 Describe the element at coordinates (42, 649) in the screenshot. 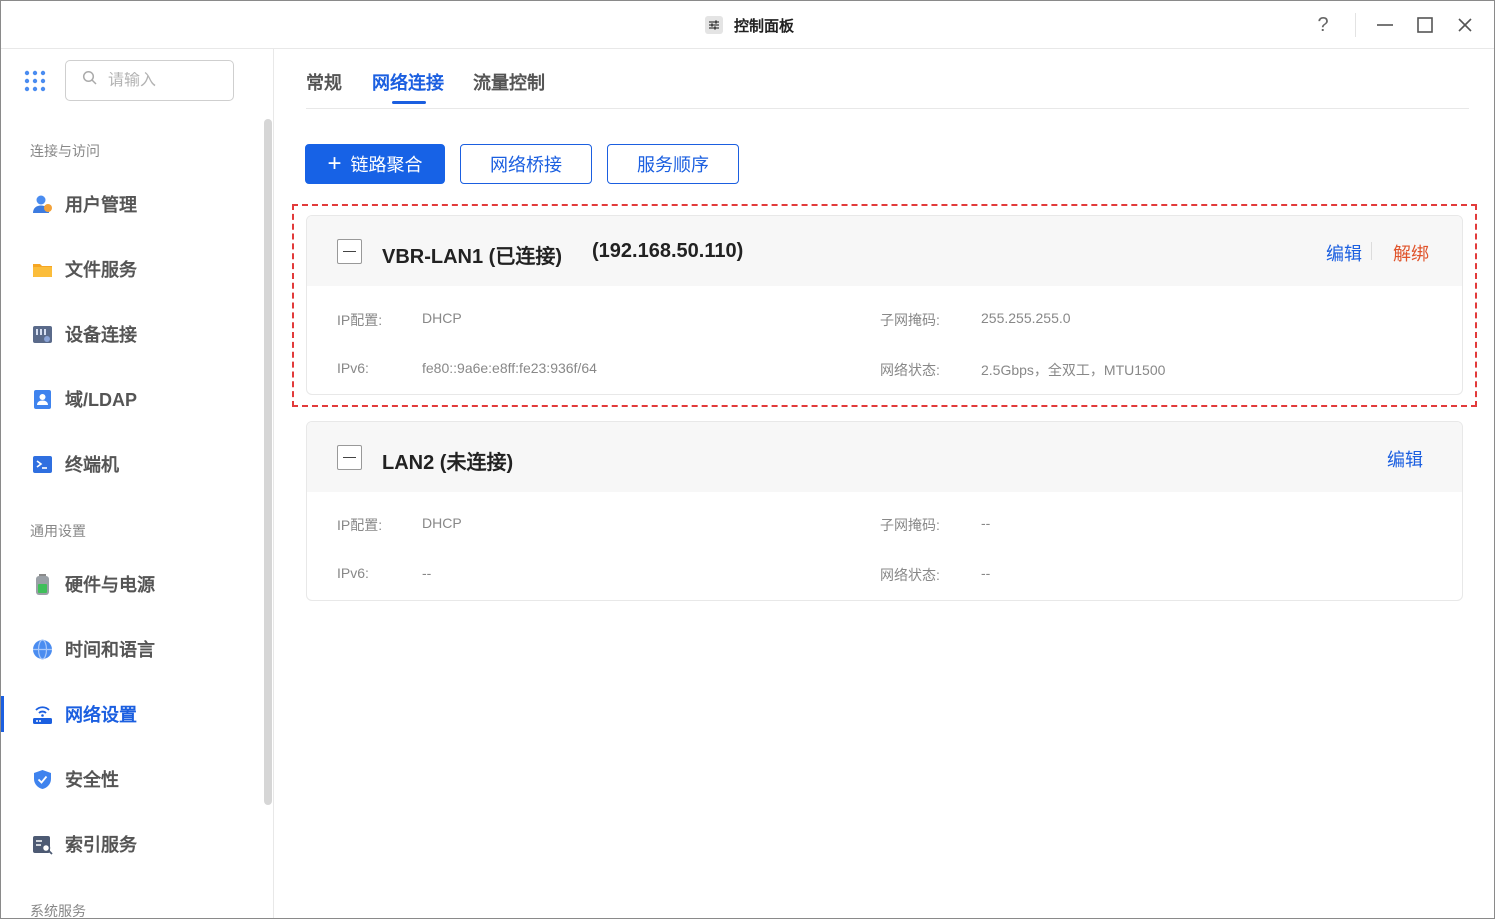

I see `globe-icon` at that location.